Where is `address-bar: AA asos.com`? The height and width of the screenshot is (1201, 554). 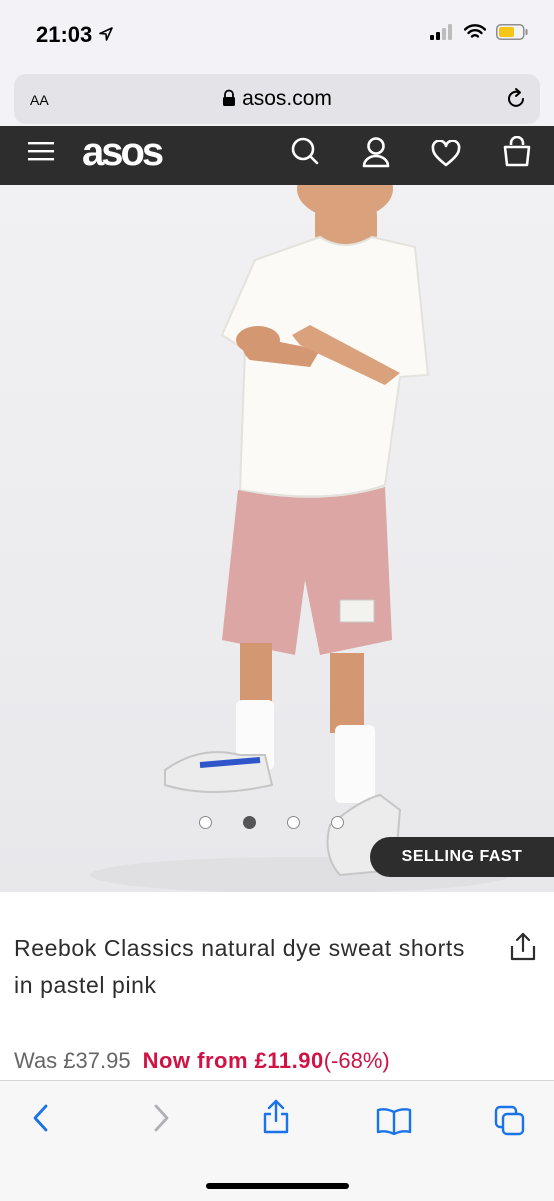
address-bar: AA asos.com is located at coordinates (277, 99).